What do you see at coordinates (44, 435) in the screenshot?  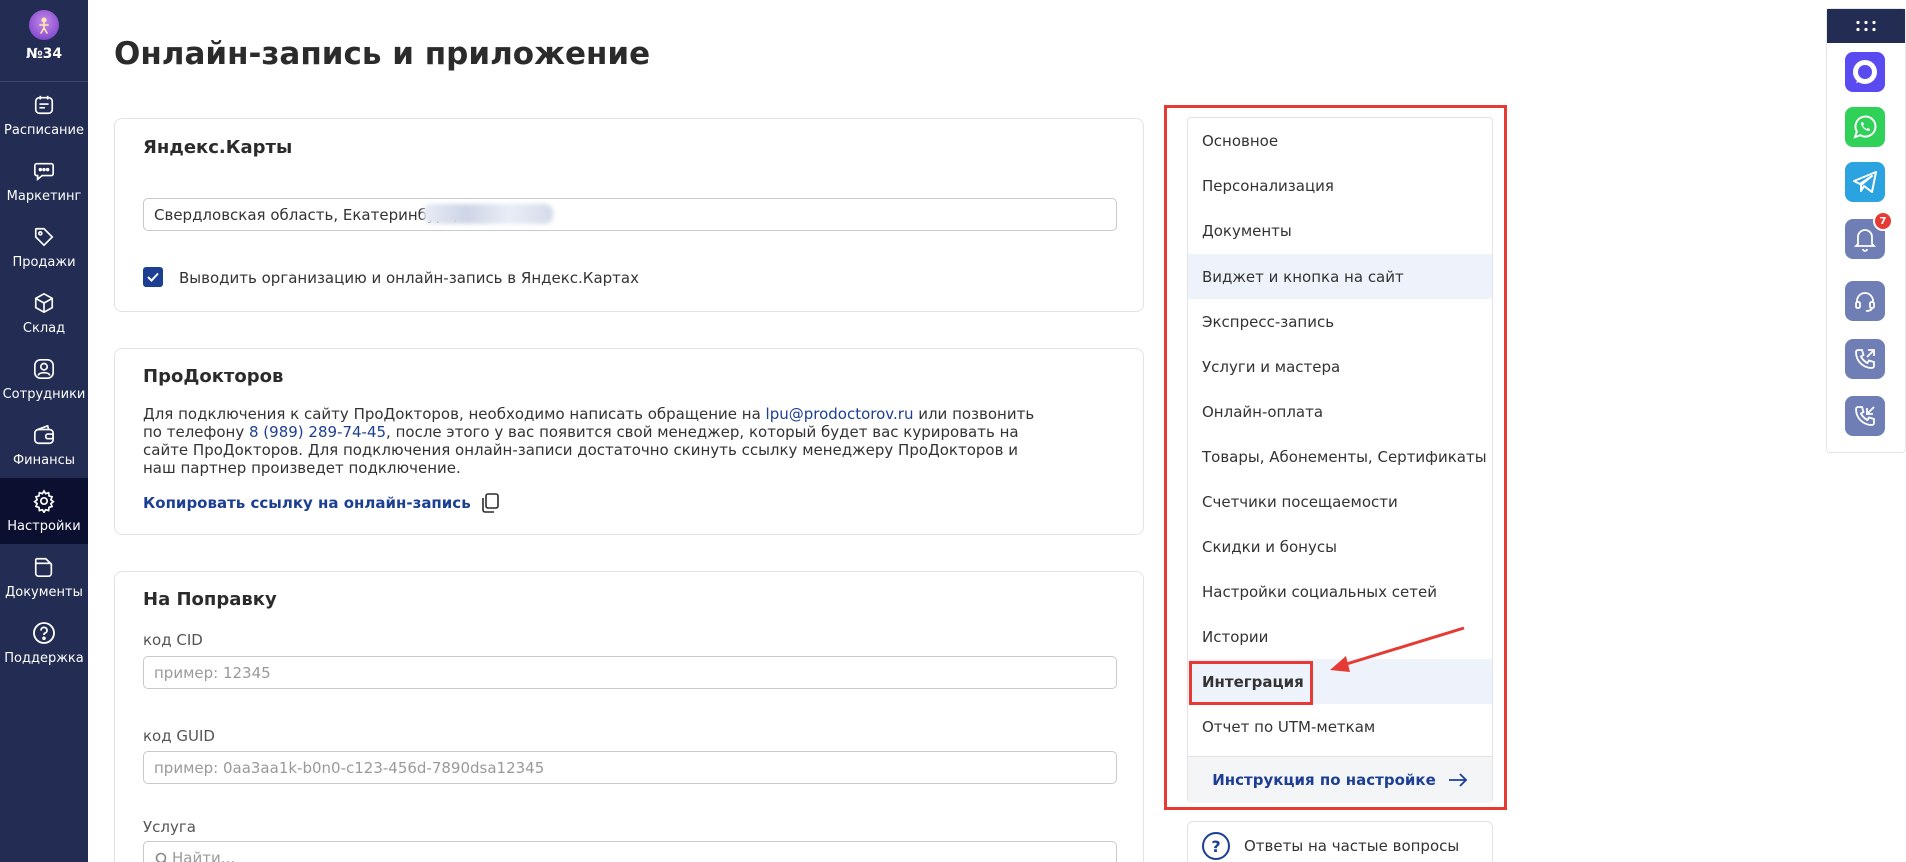 I see `wallet-icon` at bounding box center [44, 435].